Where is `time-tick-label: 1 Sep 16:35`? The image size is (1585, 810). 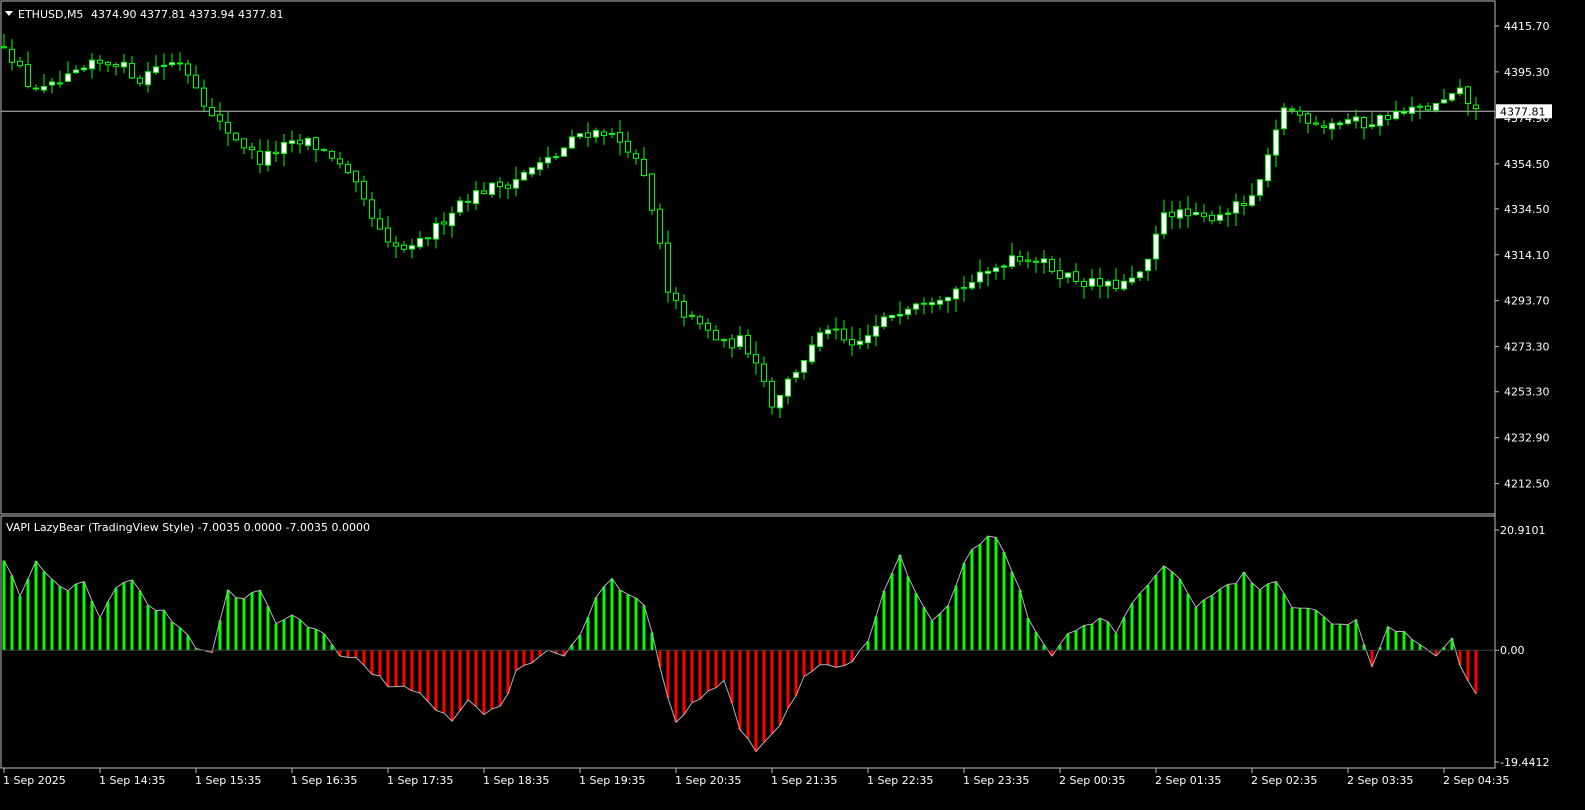 time-tick-label: 1 Sep 16:35 is located at coordinates (324, 780).